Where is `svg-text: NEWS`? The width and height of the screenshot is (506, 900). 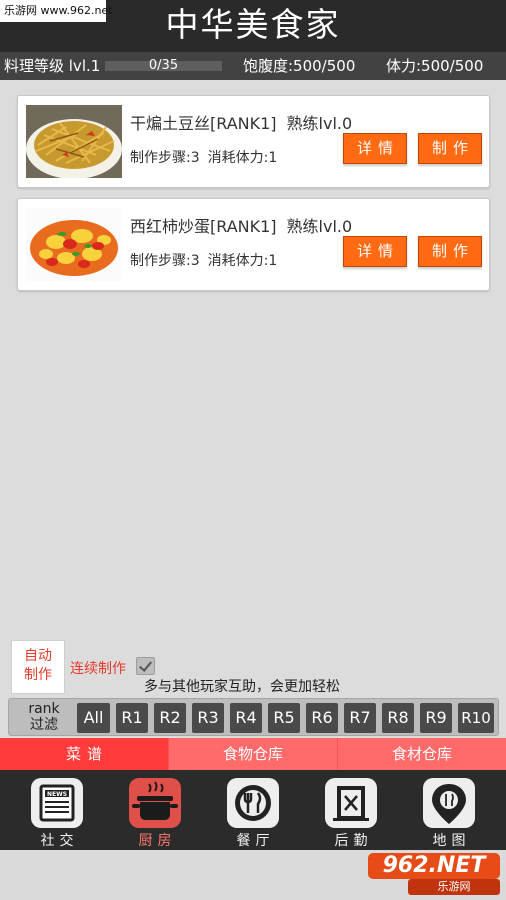
svg-text: NEWS is located at coordinates (57, 794).